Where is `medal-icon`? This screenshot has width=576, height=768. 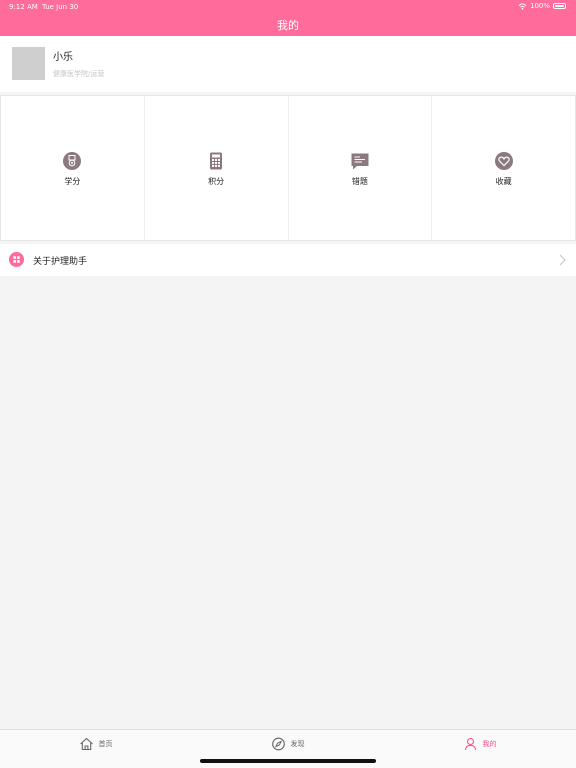 medal-icon is located at coordinates (72, 161).